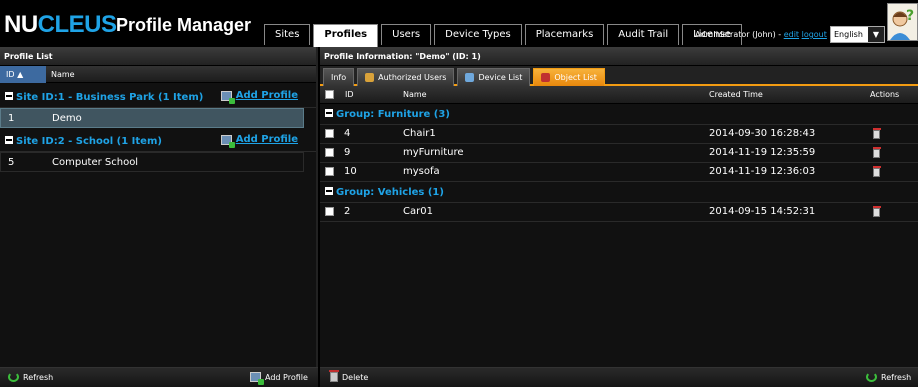  I want to click on object-created: 2014-11-19 12:36:03, so click(762, 171).